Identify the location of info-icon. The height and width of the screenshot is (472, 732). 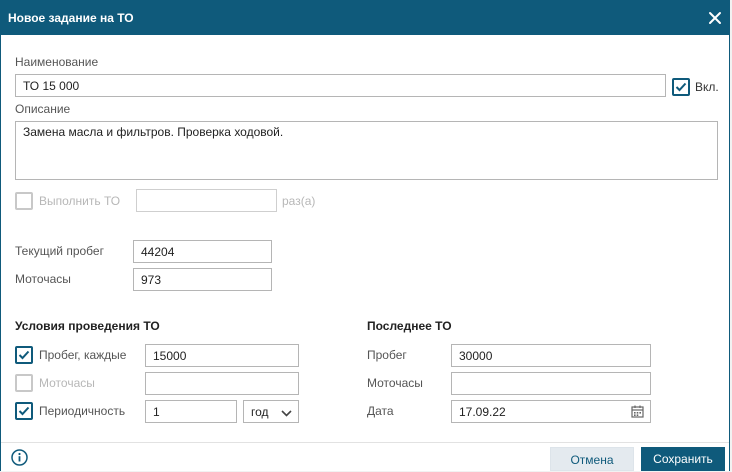
(19, 459).